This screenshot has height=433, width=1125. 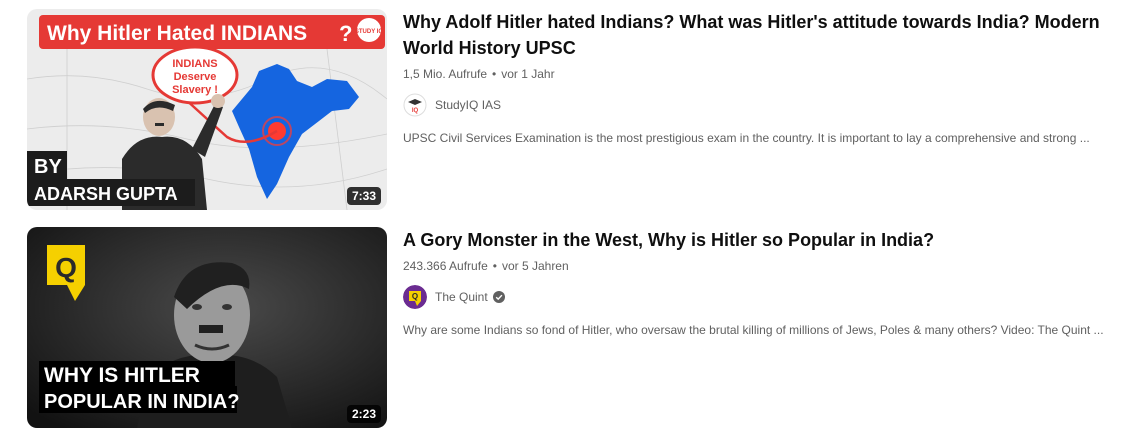 I want to click on video-stats: 1,5 Mio. Aufrufe • vor 1 Jahr, so click(x=758, y=74).